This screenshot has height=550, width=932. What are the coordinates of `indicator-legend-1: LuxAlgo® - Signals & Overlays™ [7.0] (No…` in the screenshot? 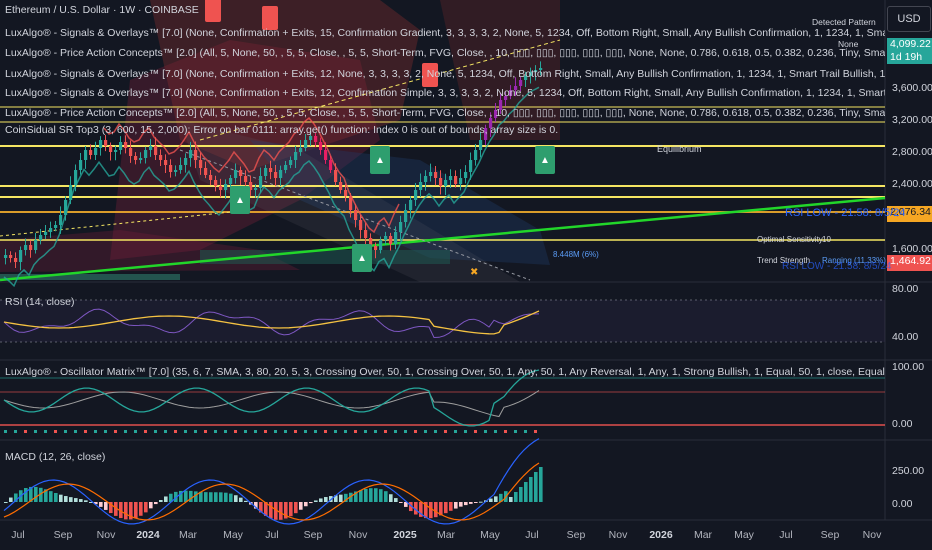 It's located at (445, 33).